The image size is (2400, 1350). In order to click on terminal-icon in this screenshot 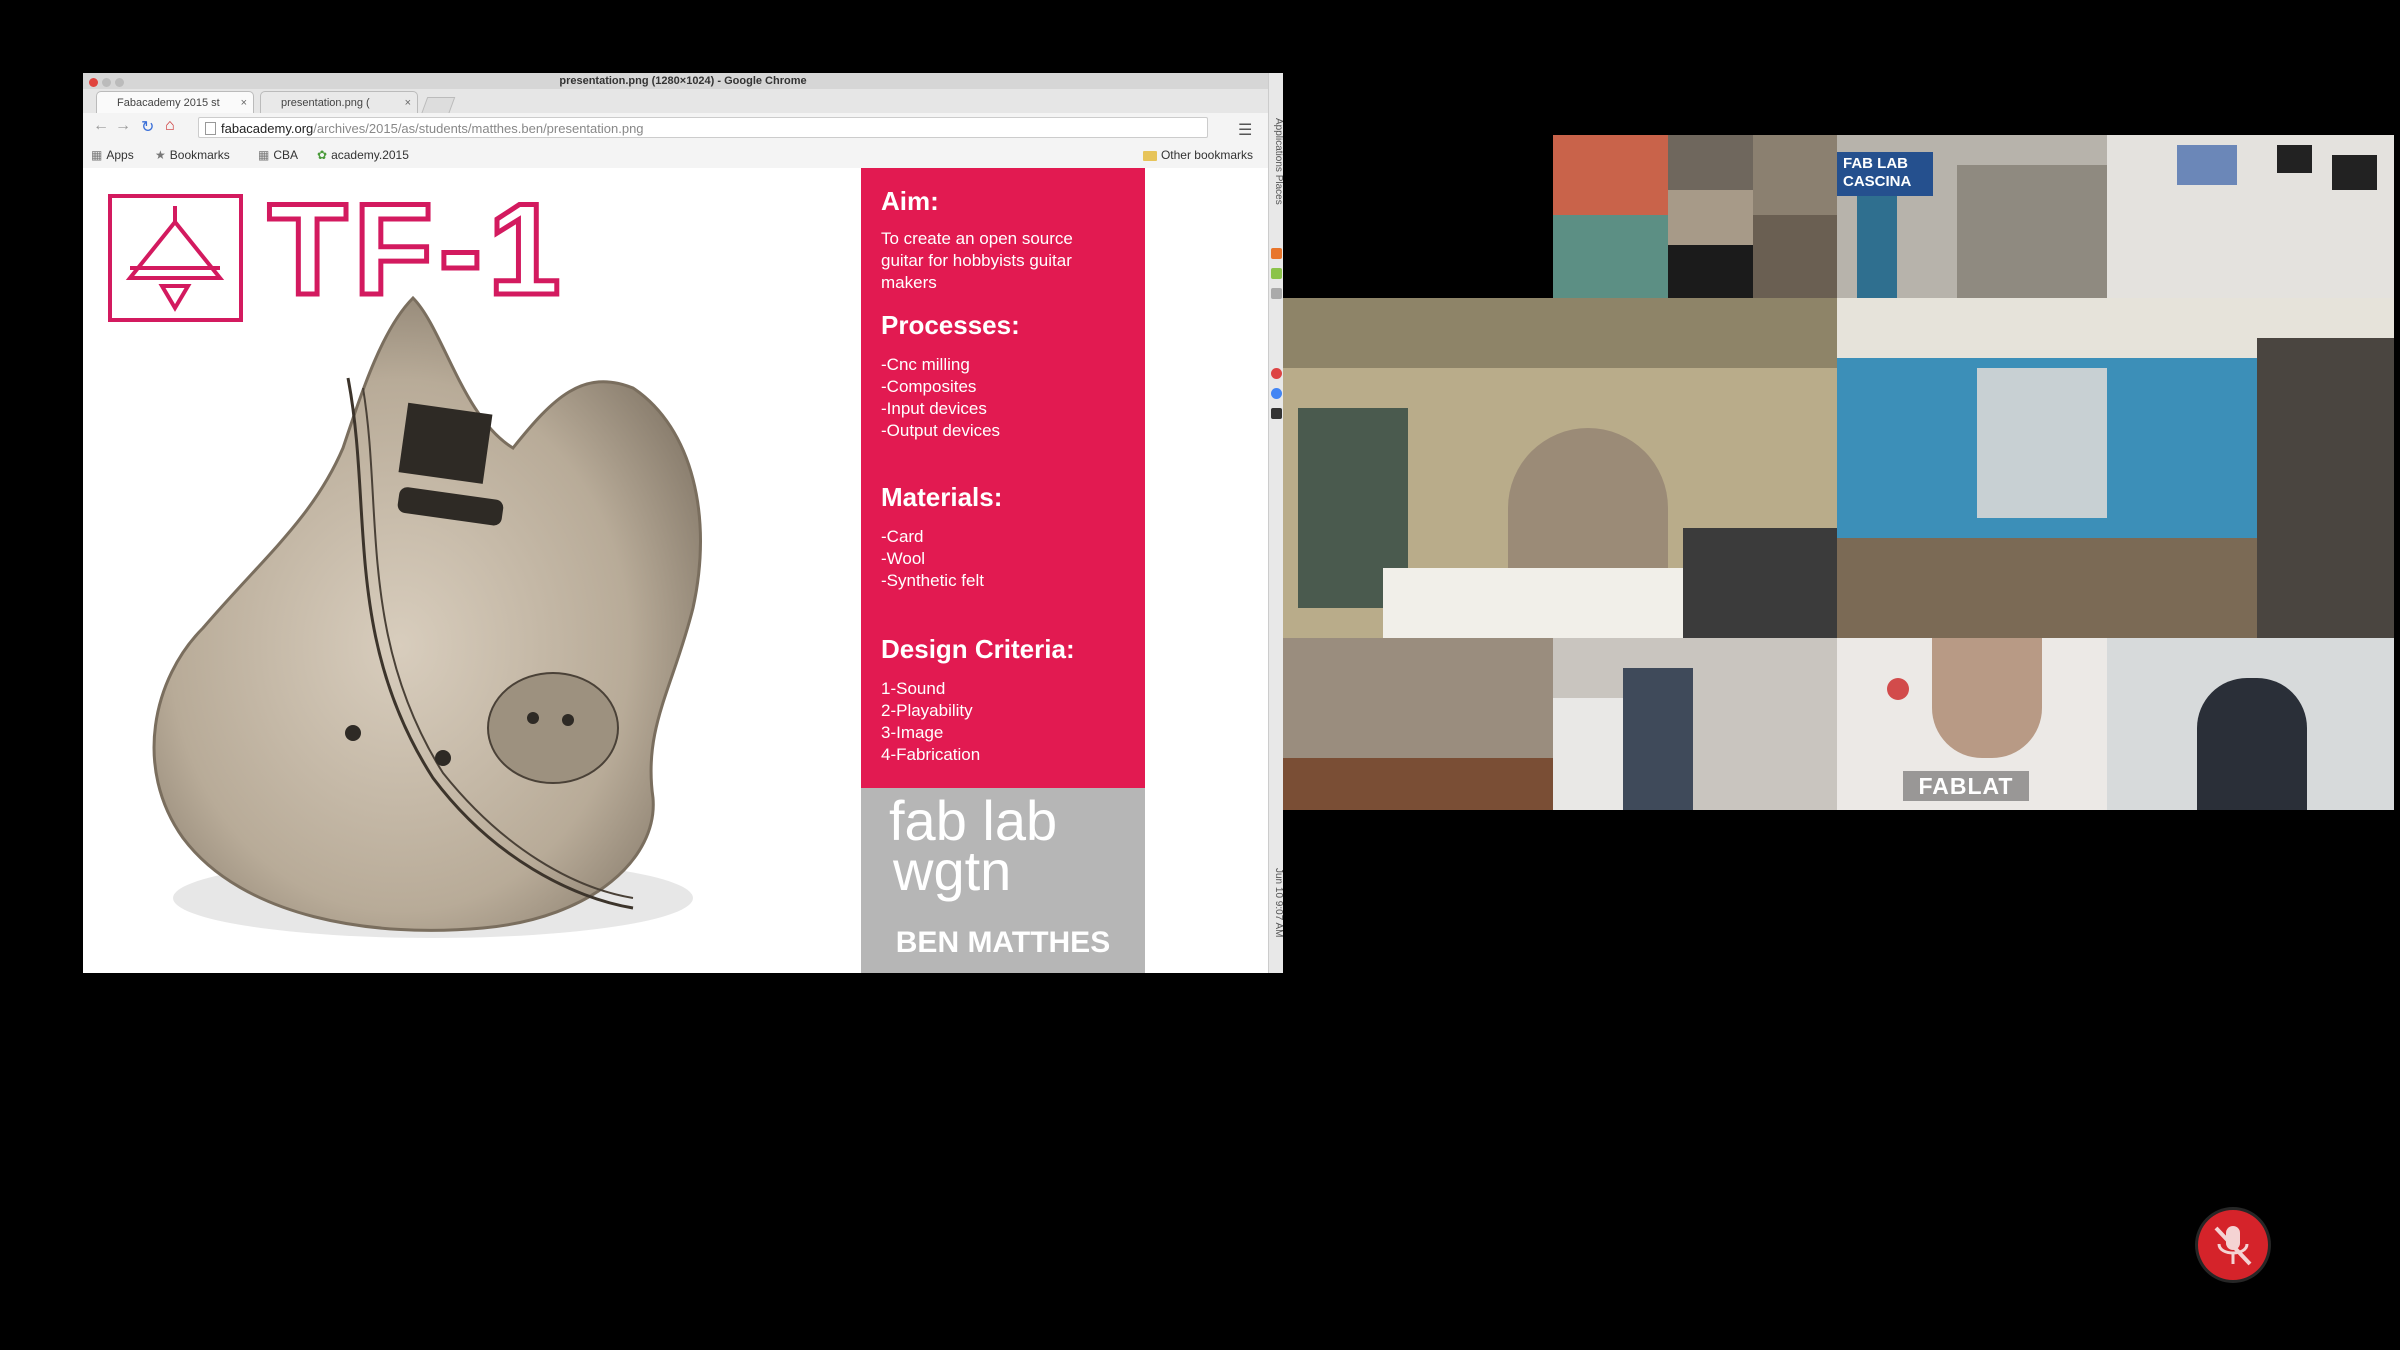, I will do `click(1276, 413)`.